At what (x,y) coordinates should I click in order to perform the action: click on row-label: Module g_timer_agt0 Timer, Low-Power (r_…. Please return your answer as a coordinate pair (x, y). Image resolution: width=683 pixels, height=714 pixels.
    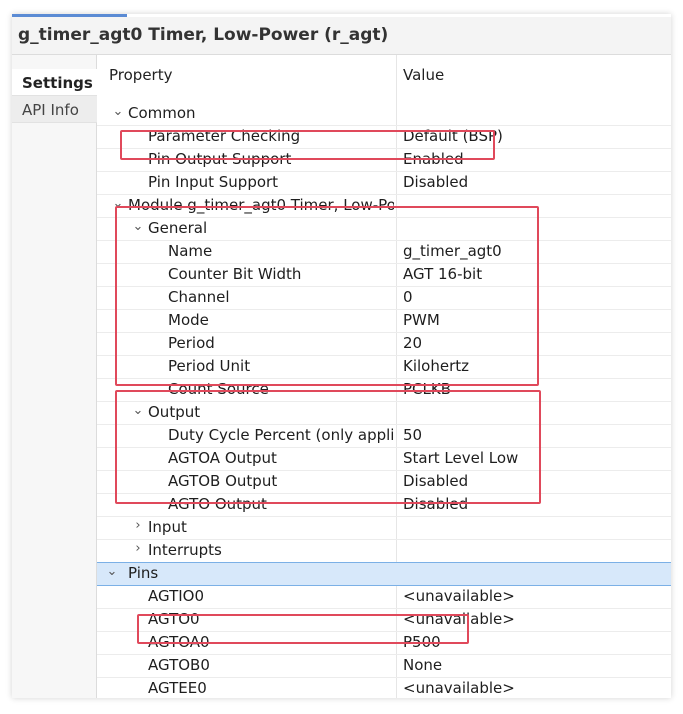
    Looking at the image, I should click on (261, 205).